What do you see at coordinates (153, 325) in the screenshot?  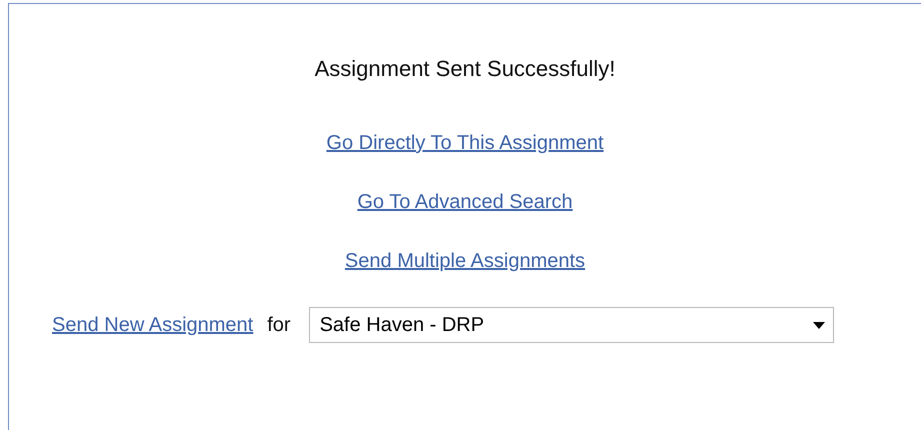 I see `link: Send New Assignment` at bounding box center [153, 325].